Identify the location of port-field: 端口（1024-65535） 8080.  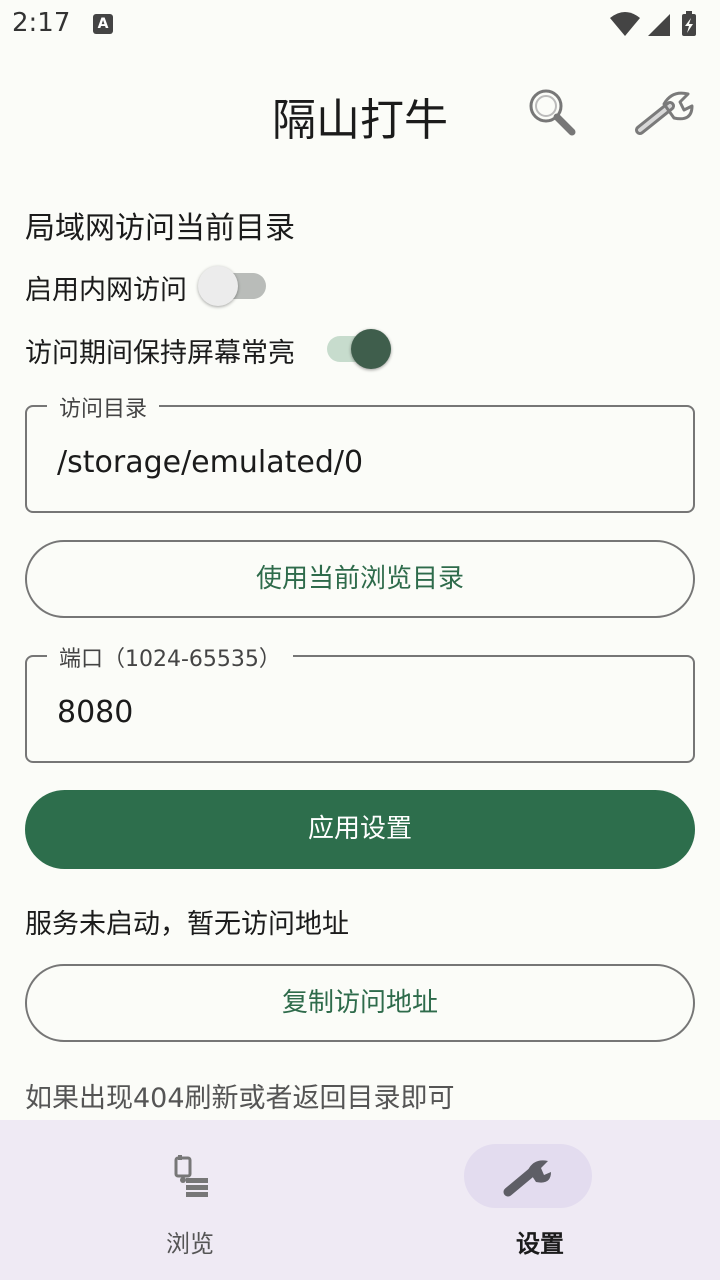
(360, 702).